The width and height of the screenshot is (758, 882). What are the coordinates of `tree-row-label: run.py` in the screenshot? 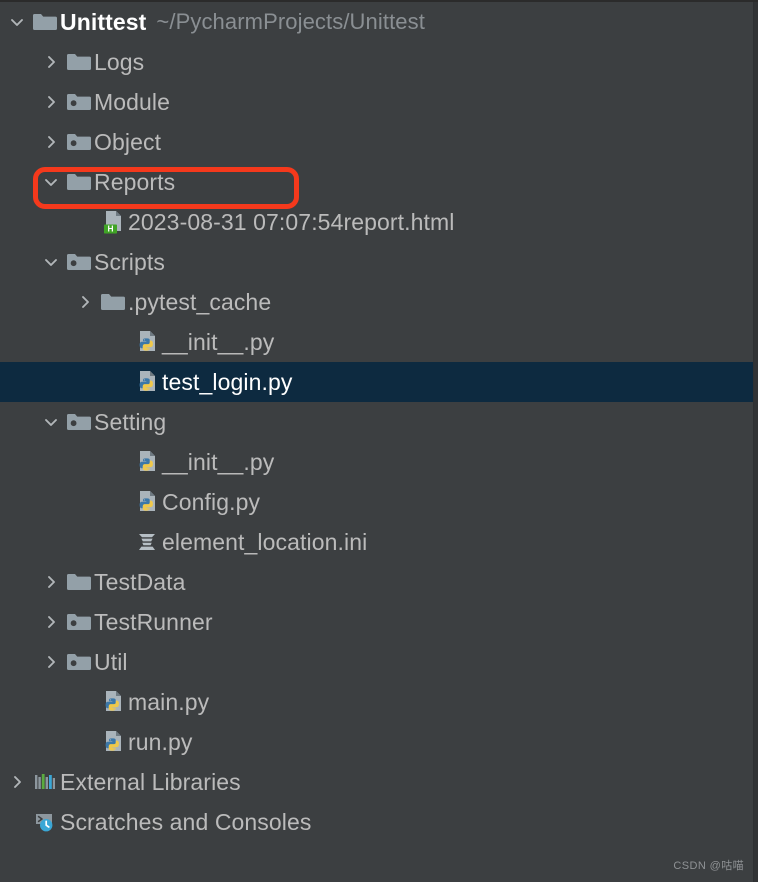 It's located at (160, 742).